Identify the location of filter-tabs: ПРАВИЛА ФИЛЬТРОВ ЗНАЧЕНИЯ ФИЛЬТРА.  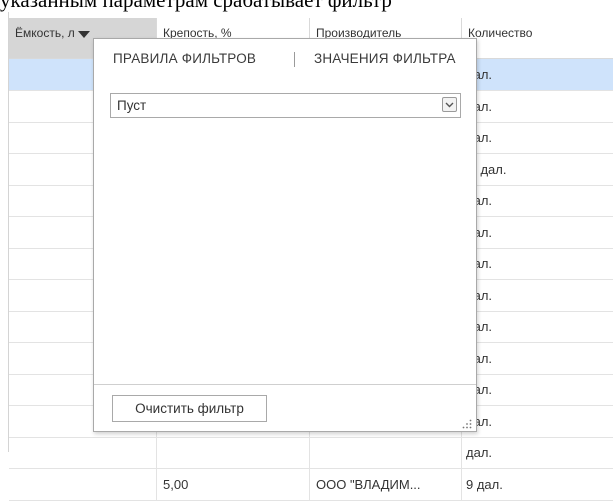
(285, 59).